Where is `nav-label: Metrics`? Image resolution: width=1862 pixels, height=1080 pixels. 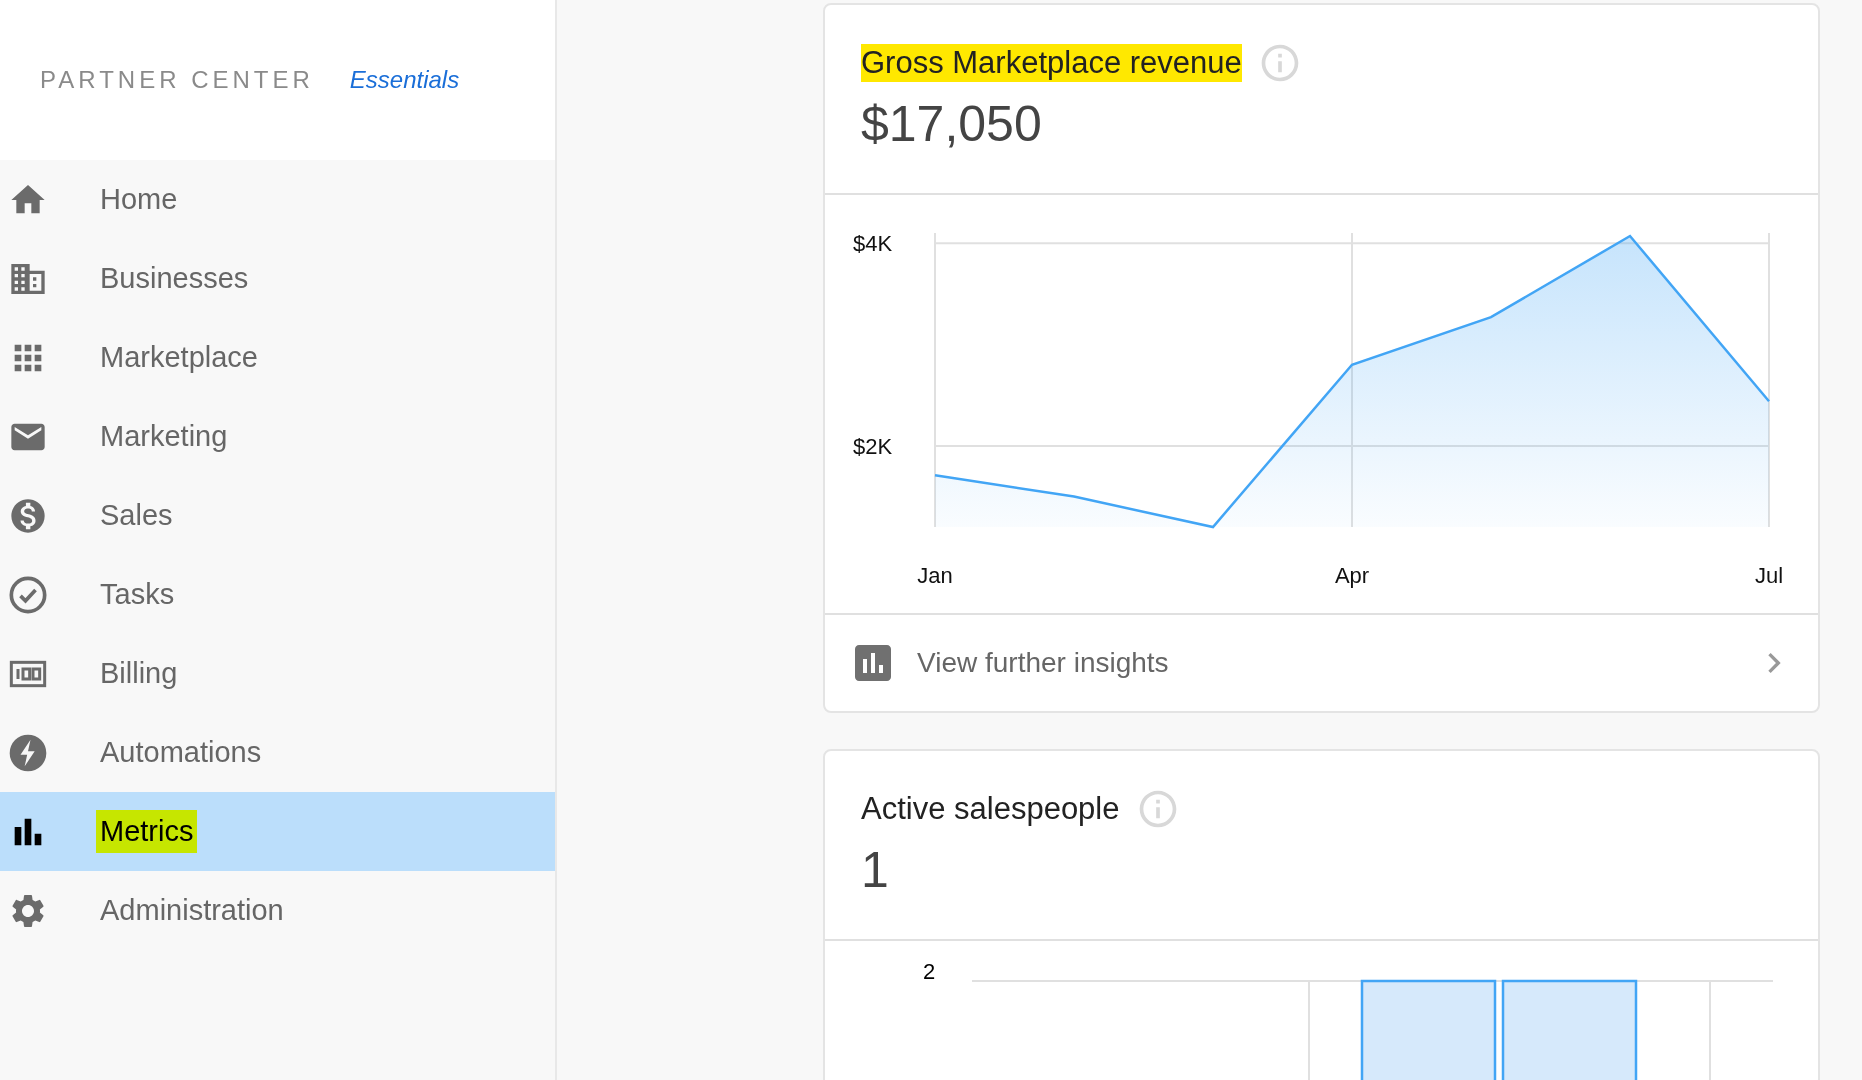 nav-label: Metrics is located at coordinates (147, 831).